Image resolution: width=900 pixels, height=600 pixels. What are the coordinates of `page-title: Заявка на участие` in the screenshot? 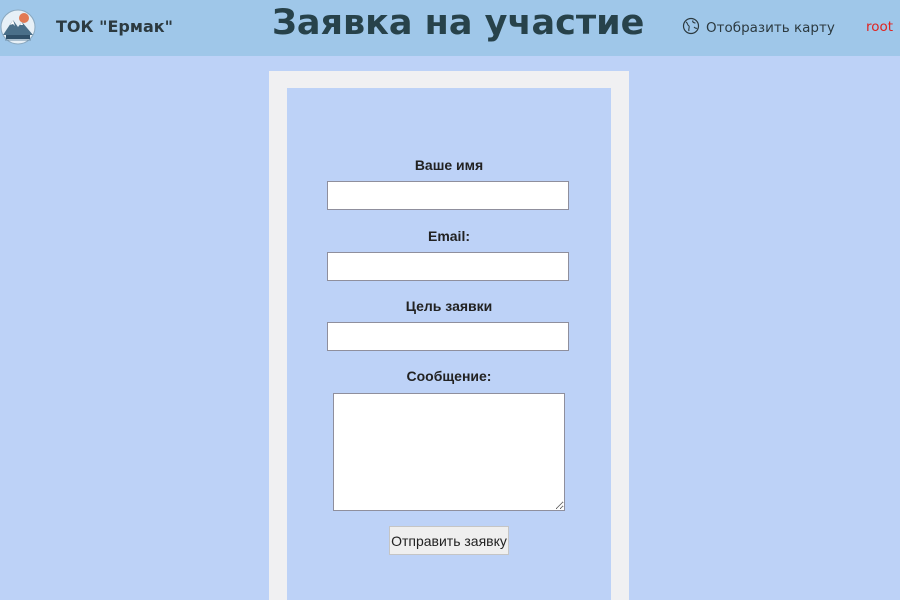 It's located at (458, 23).